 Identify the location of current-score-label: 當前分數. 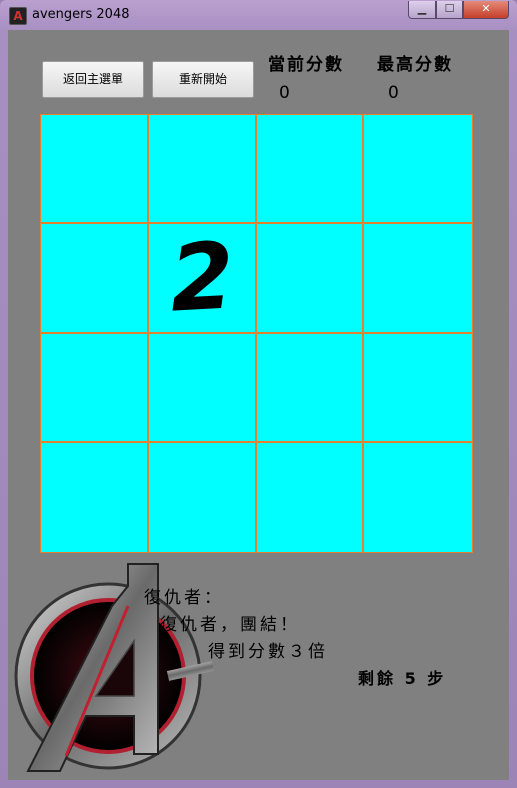
(306, 65).